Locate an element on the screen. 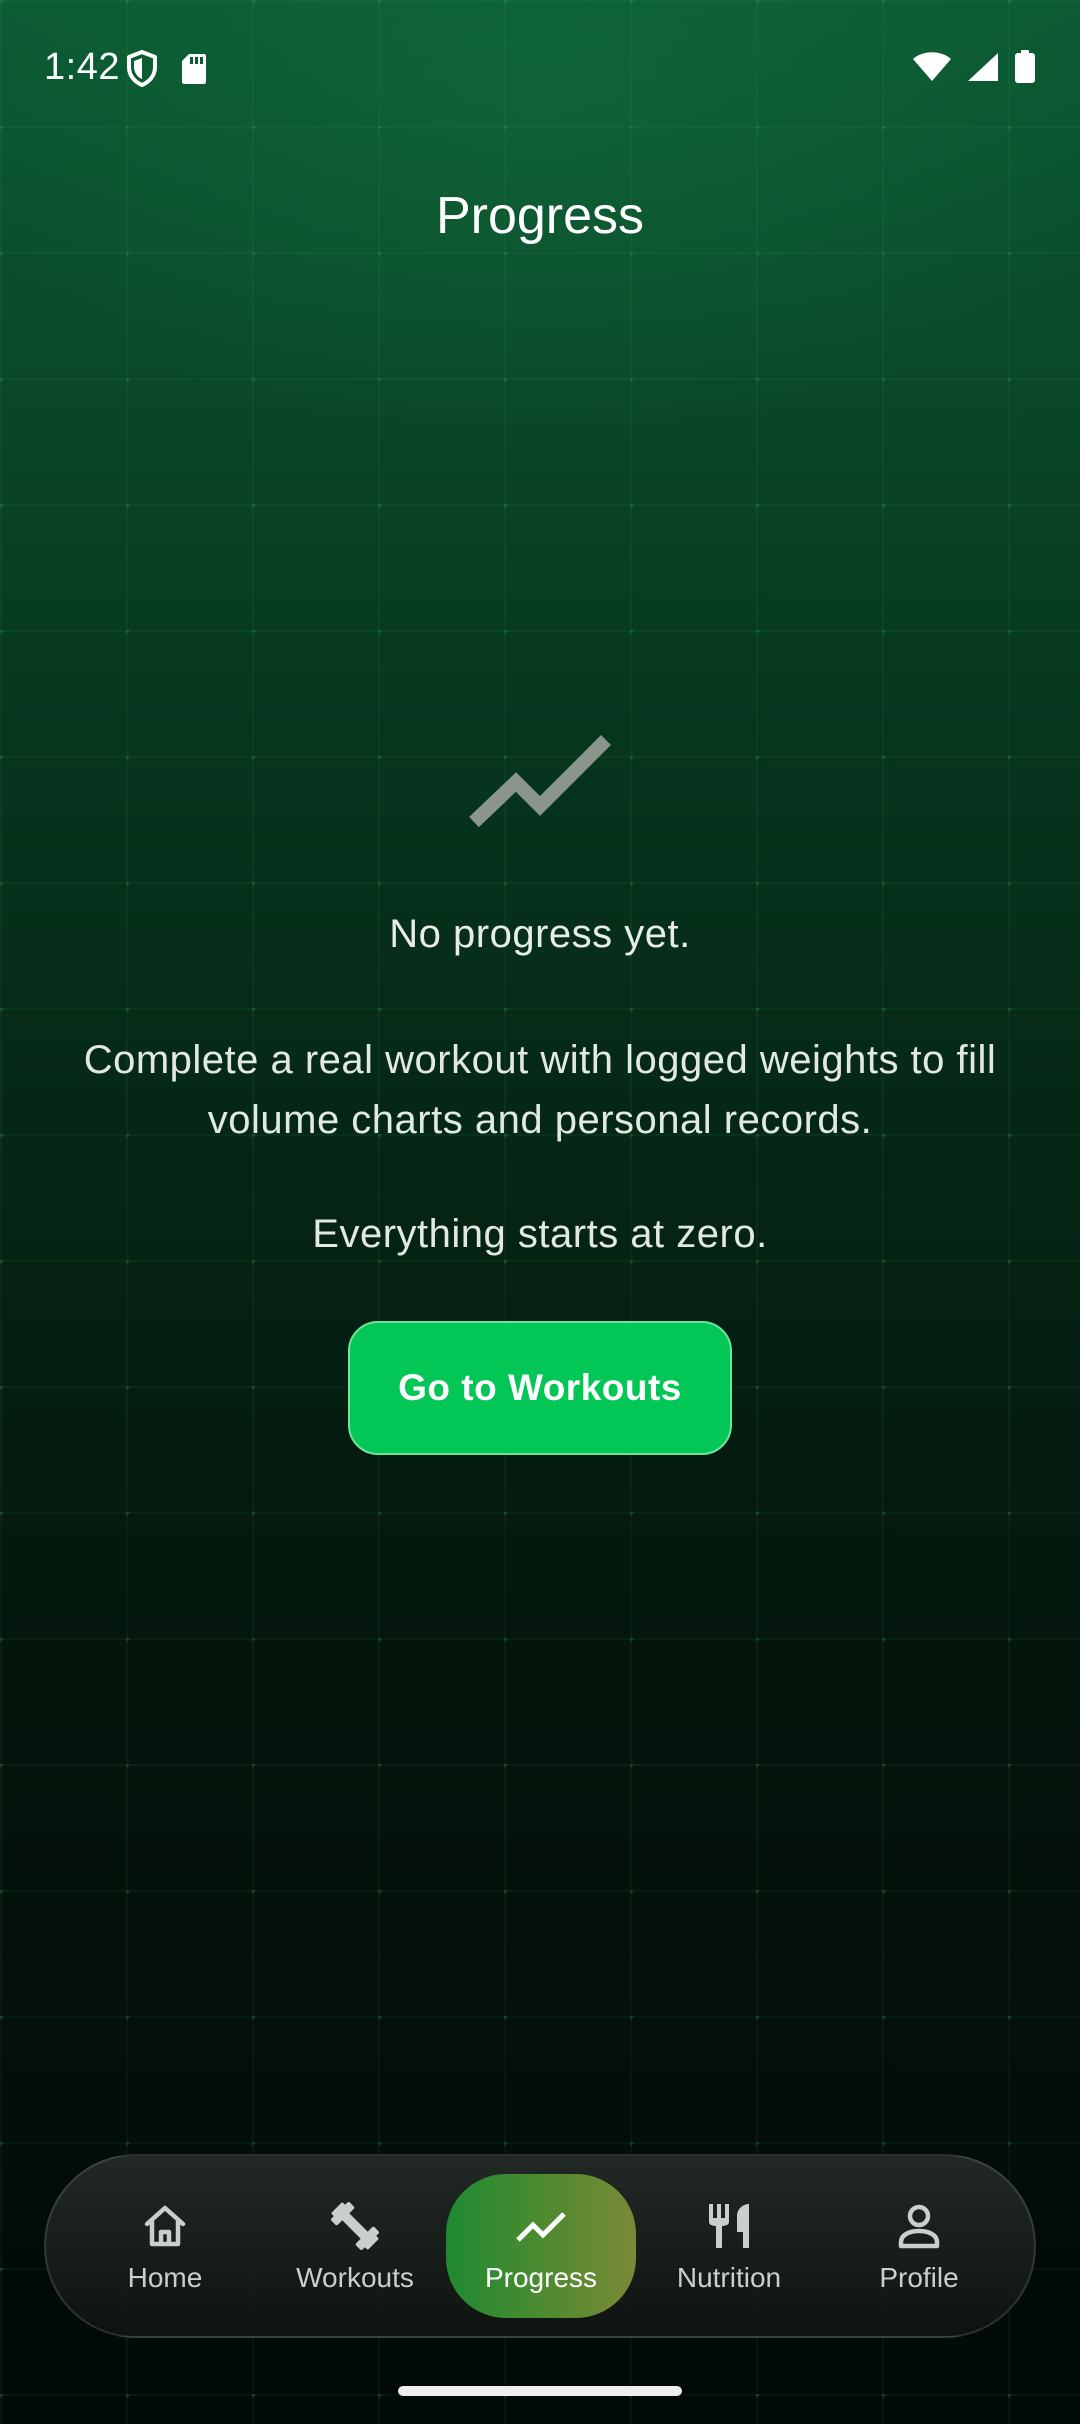 The width and height of the screenshot is (1080, 2424). status-right-icons is located at coordinates (974, 67).